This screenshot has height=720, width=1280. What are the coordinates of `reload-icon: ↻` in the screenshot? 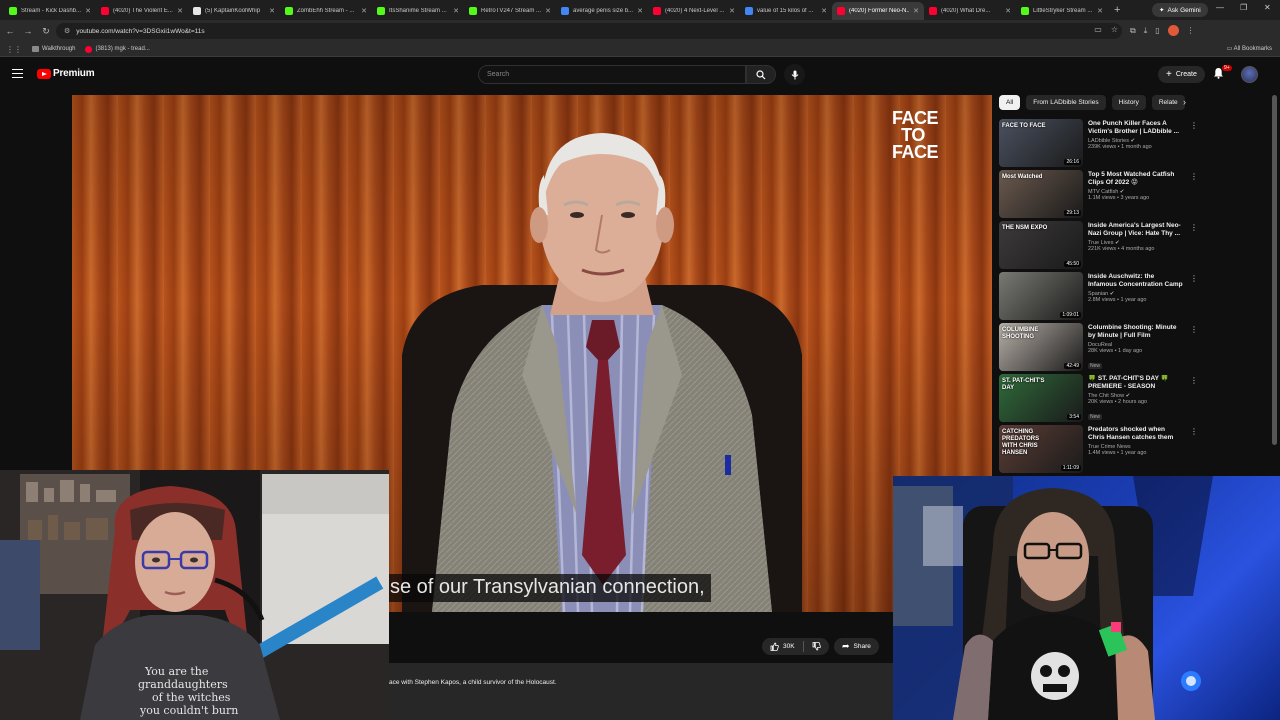 It's located at (46, 31).